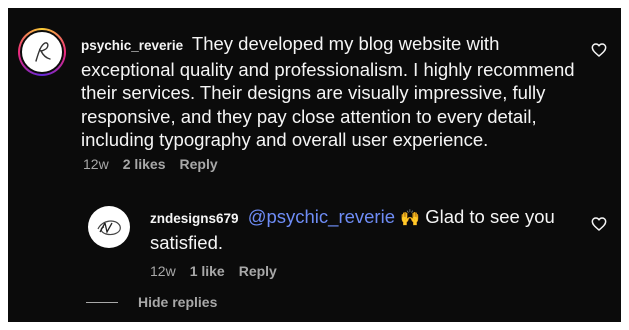  I want to click on reply-username: zndesigns679, so click(194, 218).